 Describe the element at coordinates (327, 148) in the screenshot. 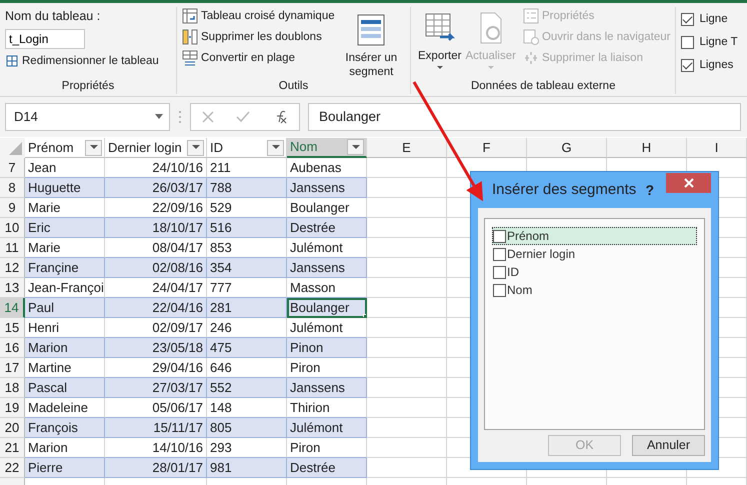

I see `column-header: Nom` at that location.